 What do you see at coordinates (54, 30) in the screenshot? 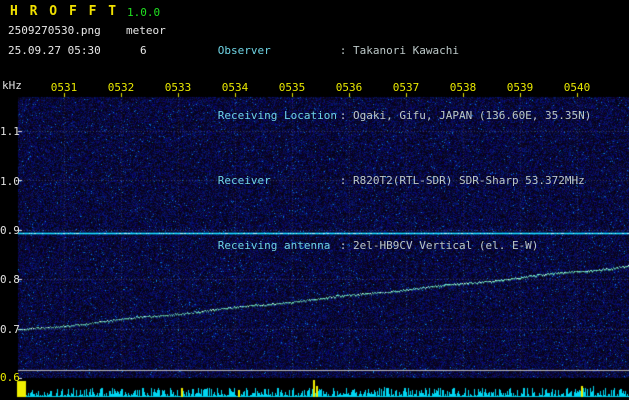
I see `filename: 2509270530.png` at bounding box center [54, 30].